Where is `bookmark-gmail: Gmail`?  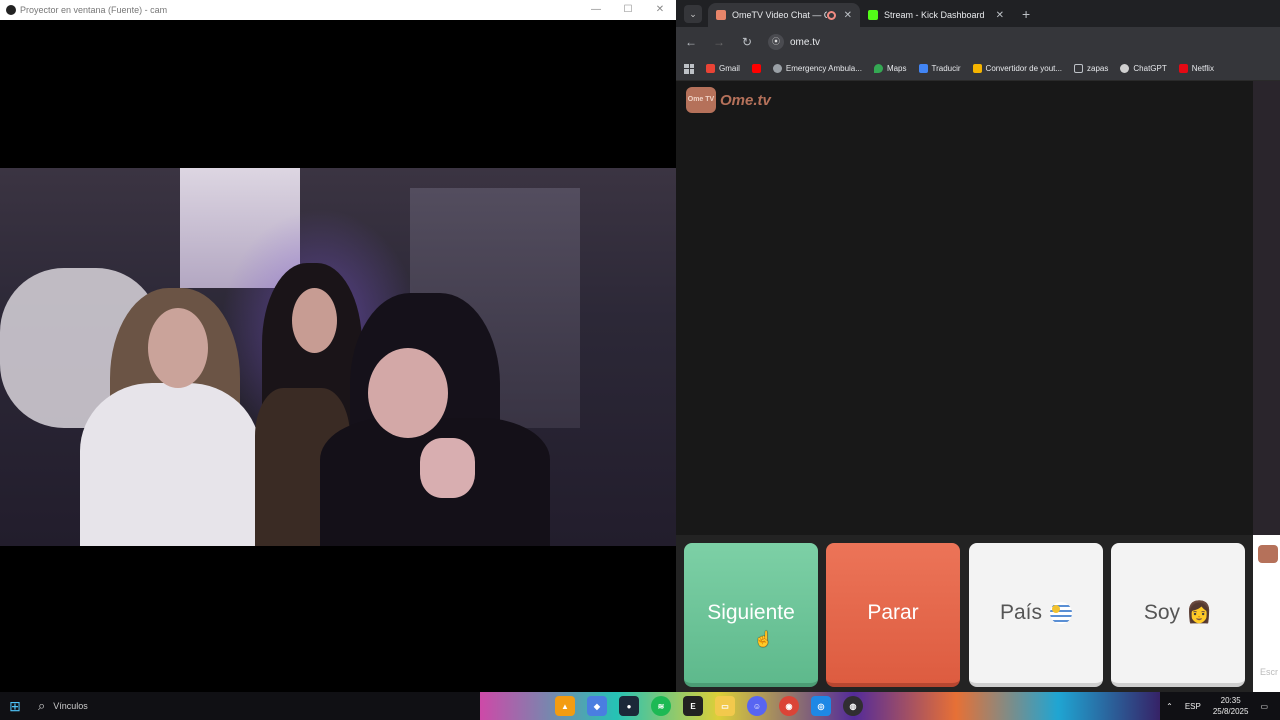 bookmark-gmail: Gmail is located at coordinates (723, 68).